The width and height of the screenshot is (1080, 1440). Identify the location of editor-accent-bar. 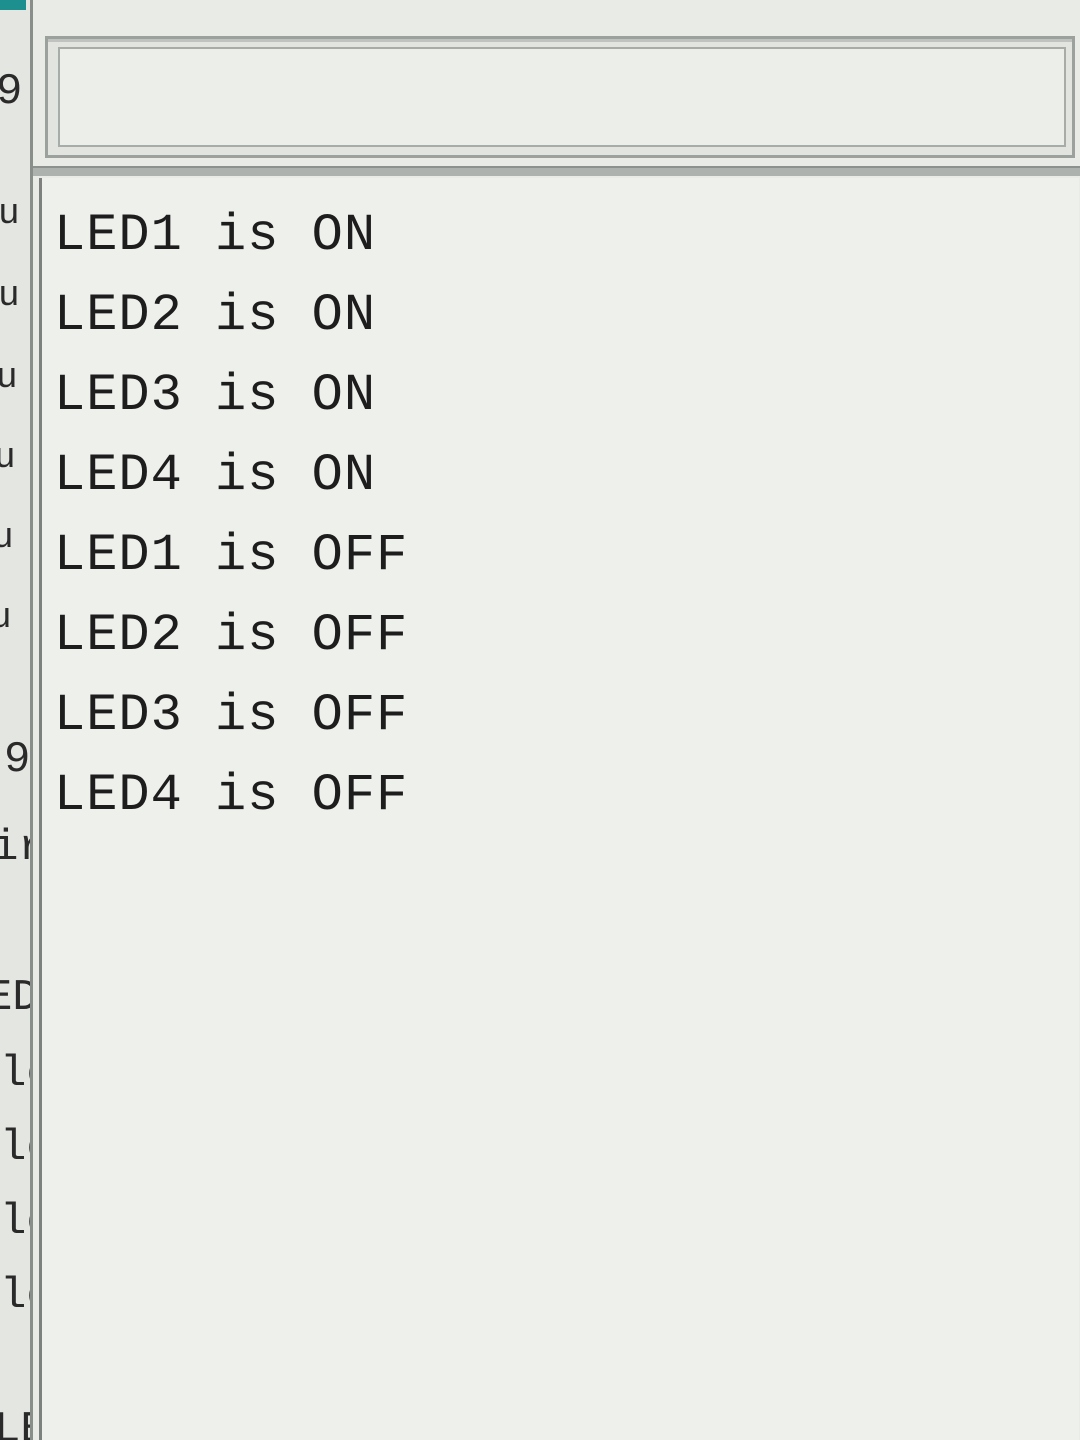
(13, 5).